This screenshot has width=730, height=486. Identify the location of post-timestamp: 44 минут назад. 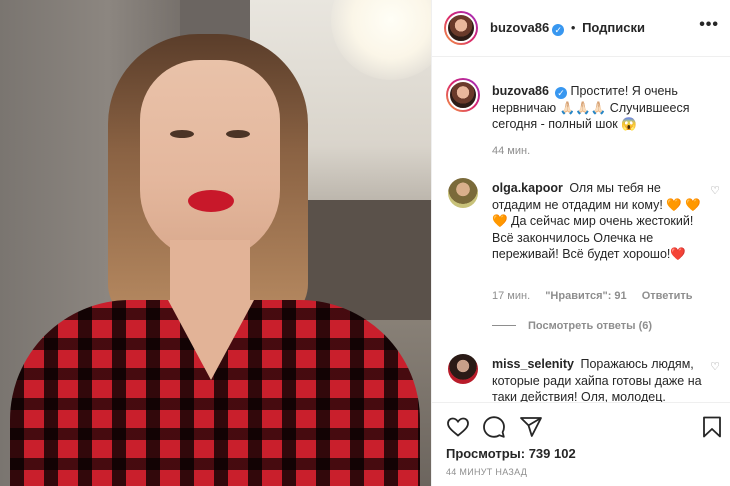
(486, 472).